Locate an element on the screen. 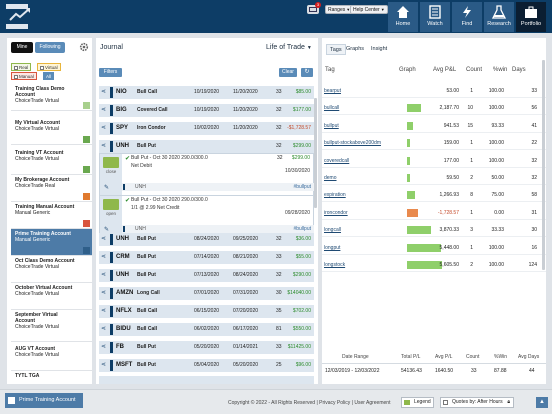 Image resolution: width=552 pixels, height=414 pixels. quotes-source-toggle: Quotes by: After Hours 🔒︎ is located at coordinates (477, 402).